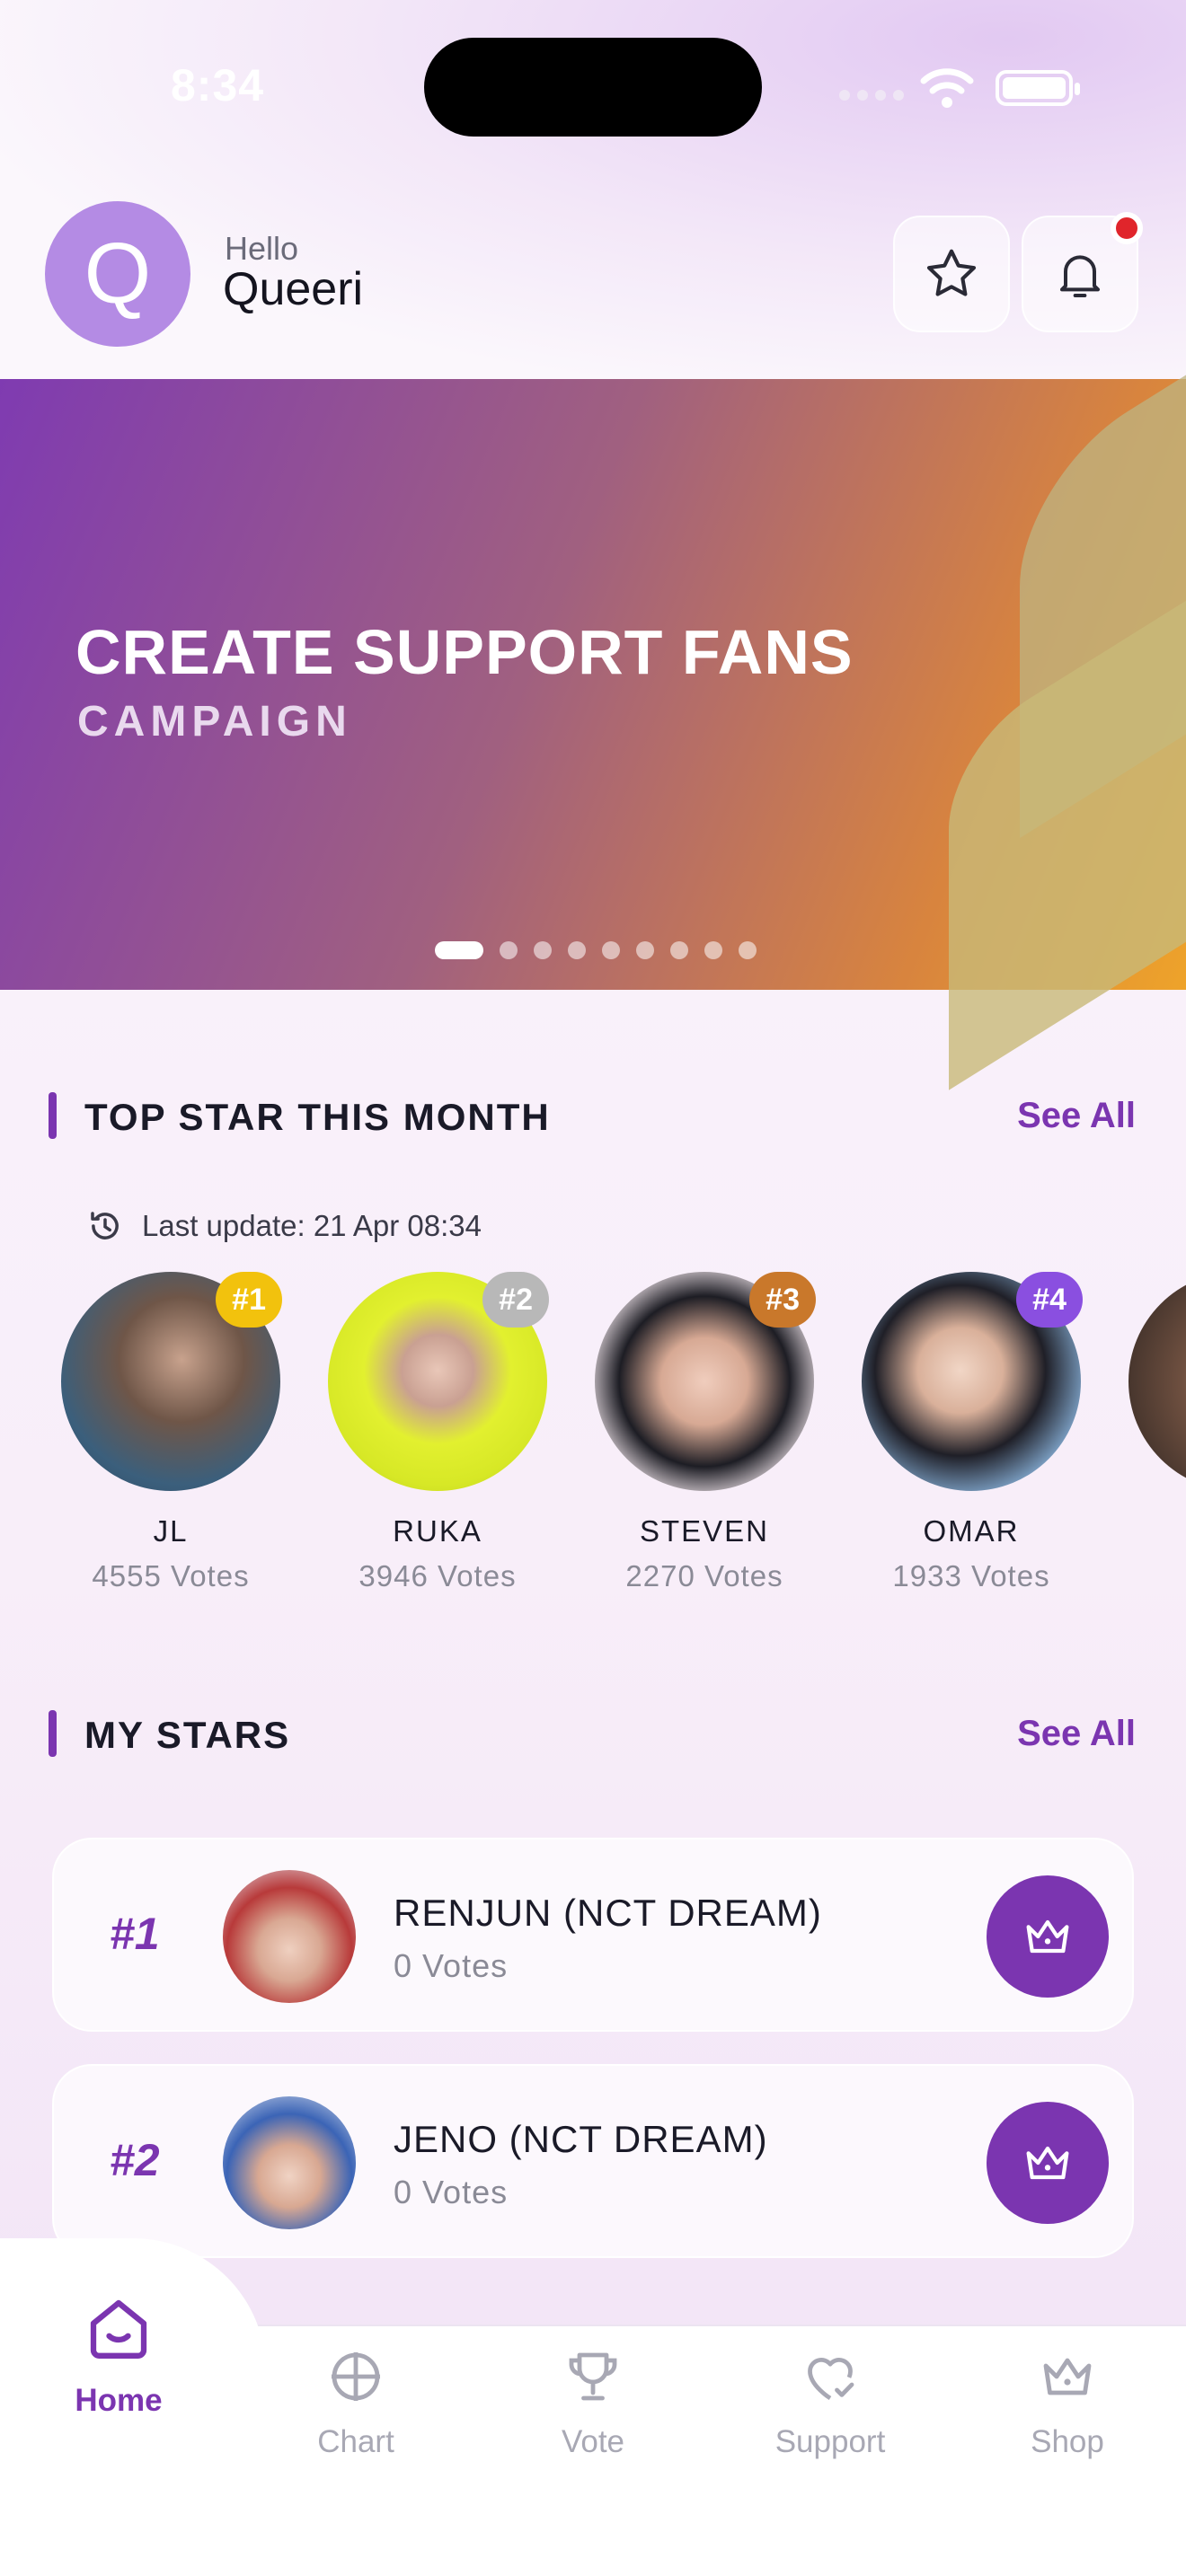  Describe the element at coordinates (1127, 228) in the screenshot. I see `notification-badge` at that location.